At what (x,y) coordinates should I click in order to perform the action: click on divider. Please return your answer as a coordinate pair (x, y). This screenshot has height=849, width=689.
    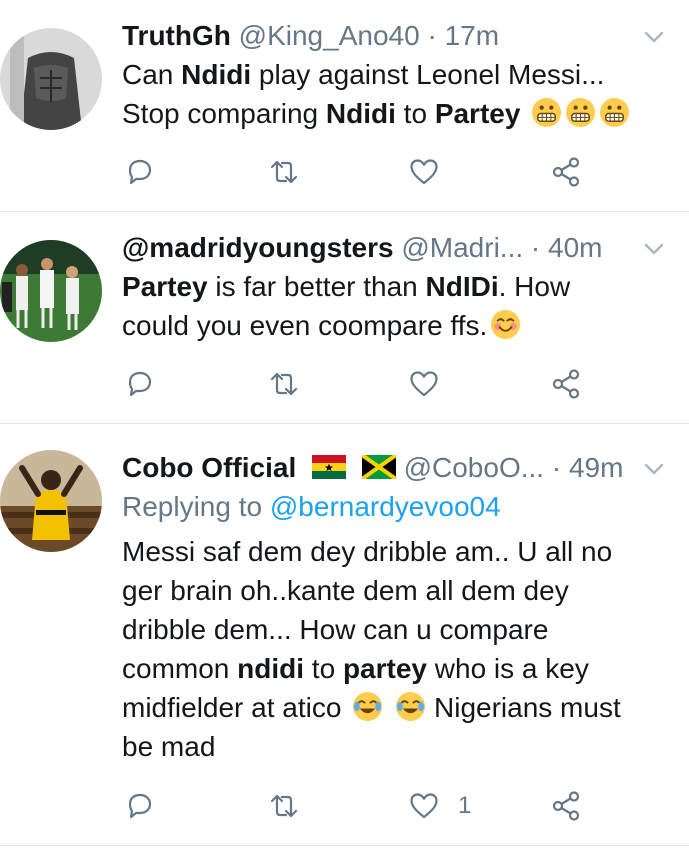
    Looking at the image, I should click on (344, 845).